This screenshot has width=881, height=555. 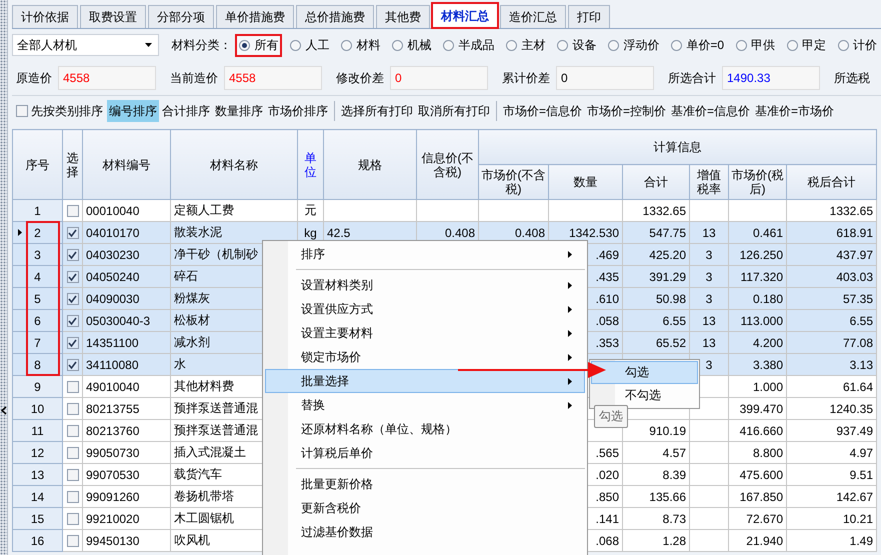 What do you see at coordinates (767, 453) in the screenshot?
I see `table-cell: 8.800` at bounding box center [767, 453].